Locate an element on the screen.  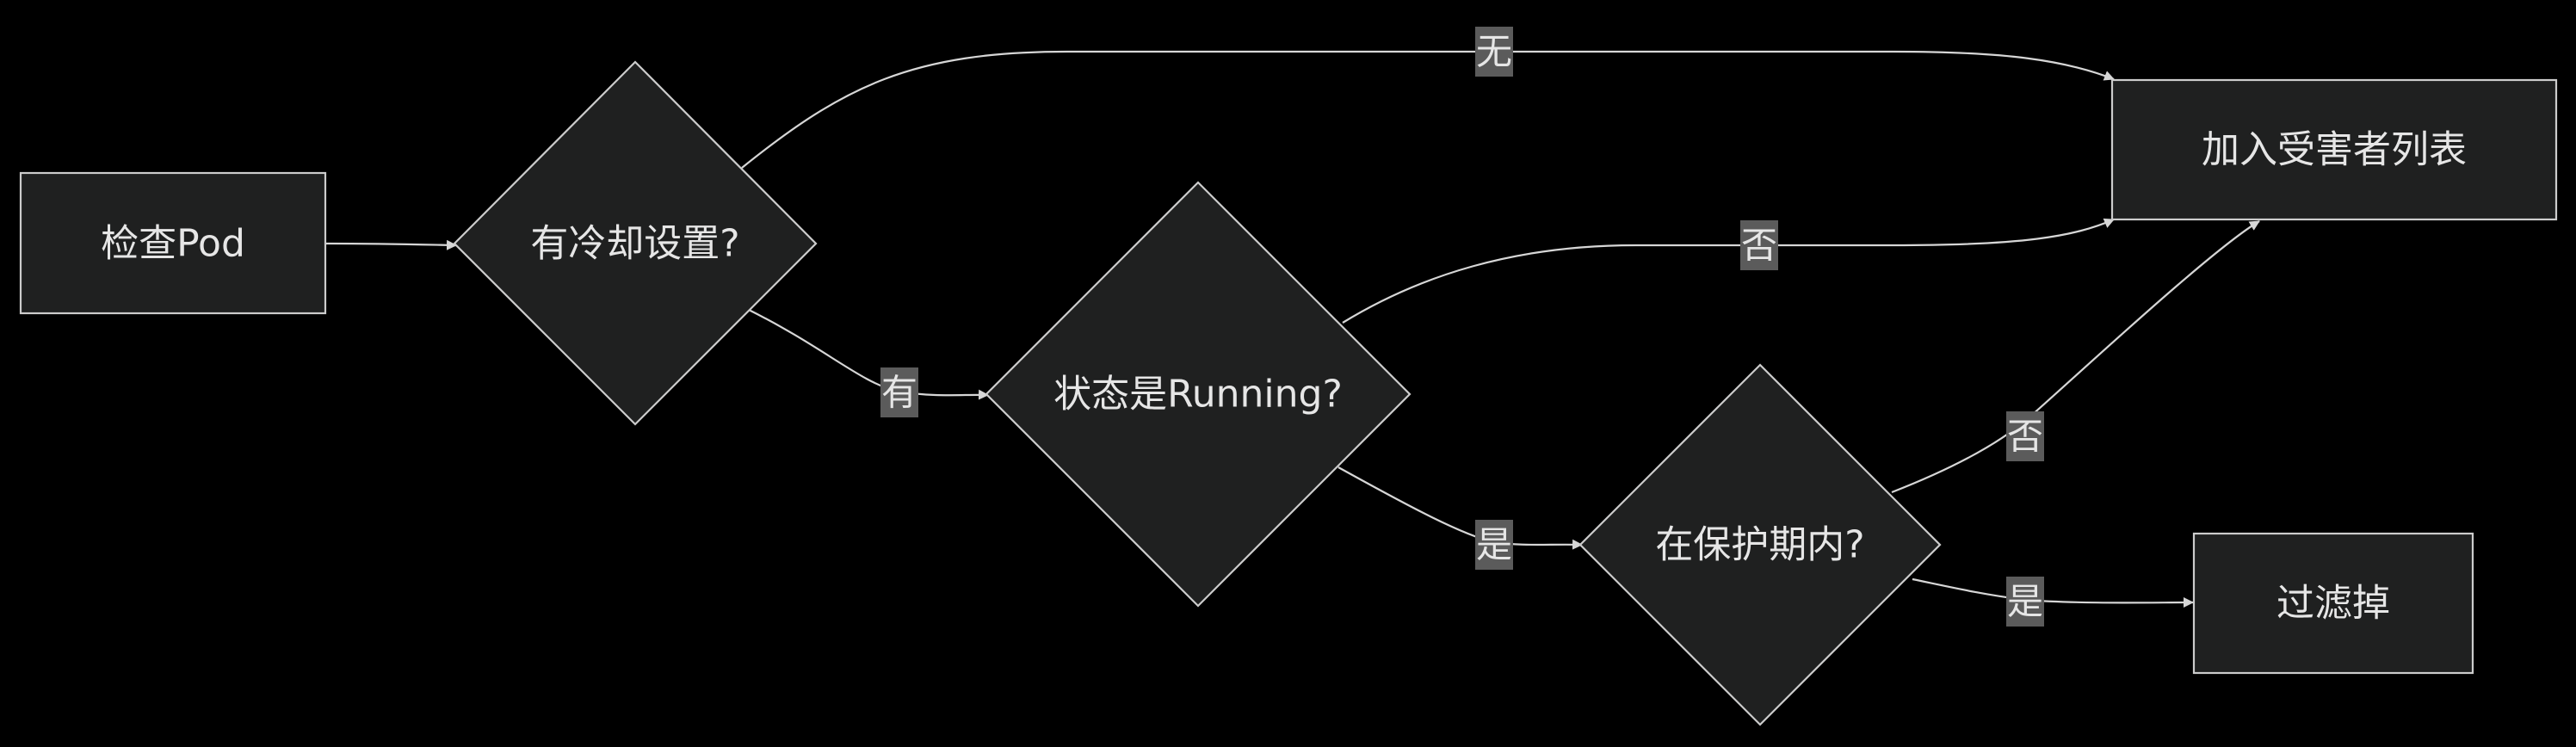
edge-label-yes-running: 是 is located at coordinates (1494, 545).